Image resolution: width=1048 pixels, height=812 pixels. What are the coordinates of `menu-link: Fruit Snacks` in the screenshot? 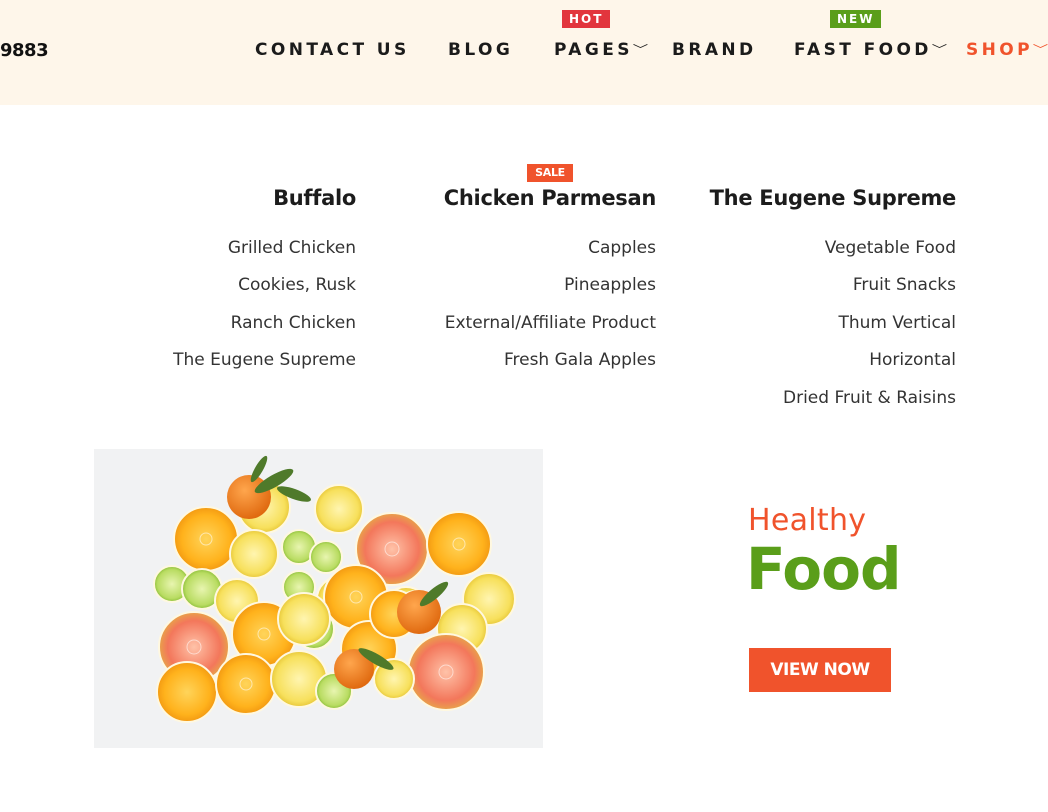 It's located at (904, 285).